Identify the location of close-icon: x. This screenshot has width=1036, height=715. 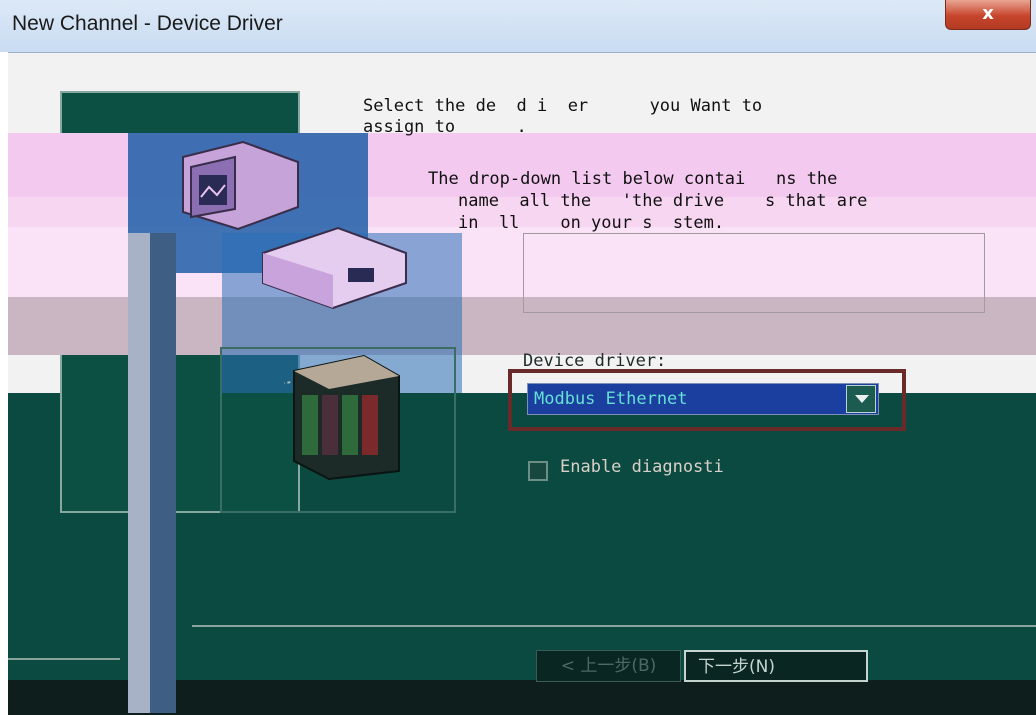
(988, 13).